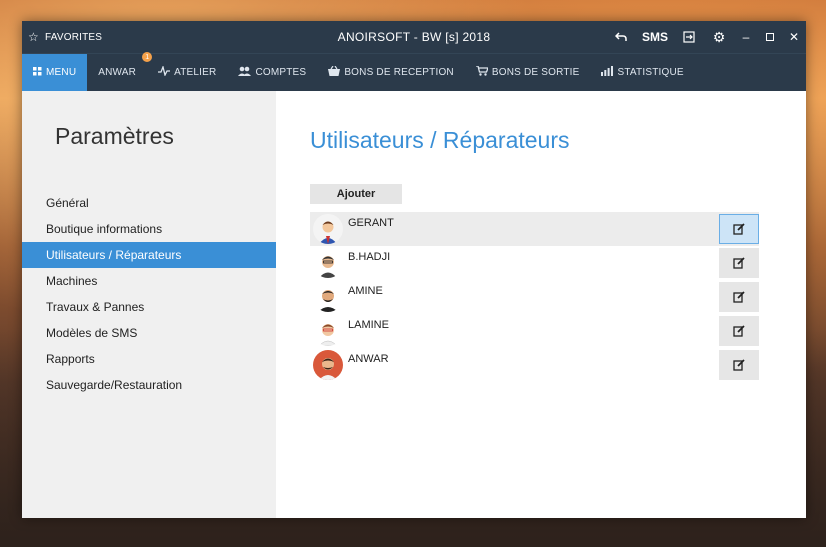  I want to click on sidebar-title: Paramètres, so click(114, 136).